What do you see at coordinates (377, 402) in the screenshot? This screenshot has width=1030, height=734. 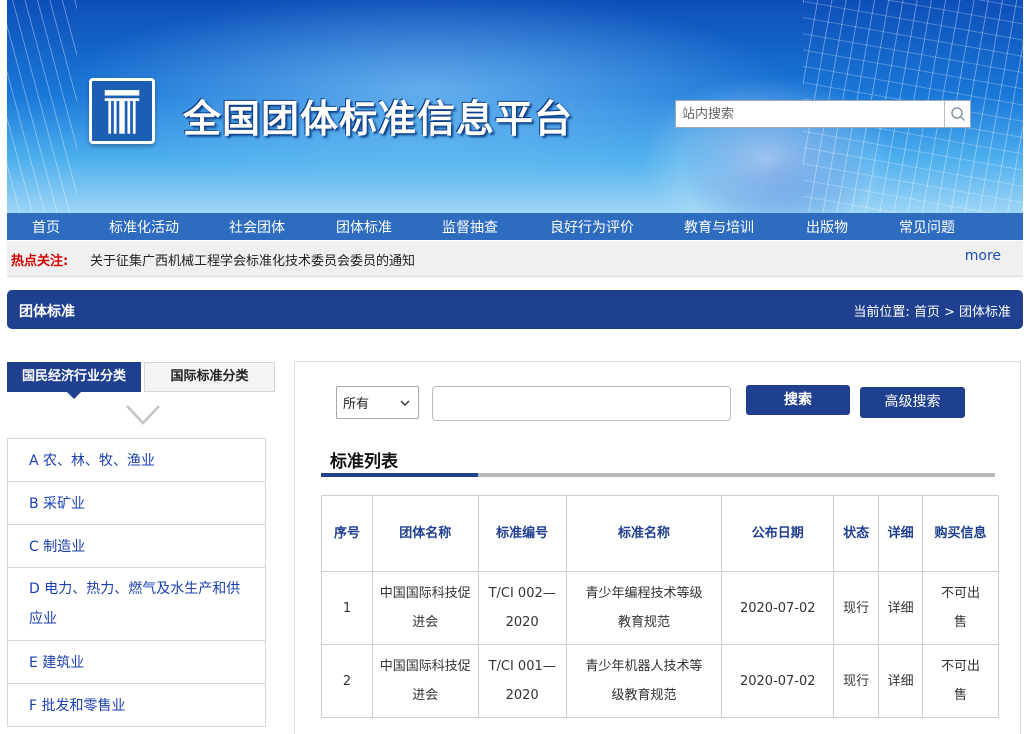 I see `filter-select: 所有` at bounding box center [377, 402].